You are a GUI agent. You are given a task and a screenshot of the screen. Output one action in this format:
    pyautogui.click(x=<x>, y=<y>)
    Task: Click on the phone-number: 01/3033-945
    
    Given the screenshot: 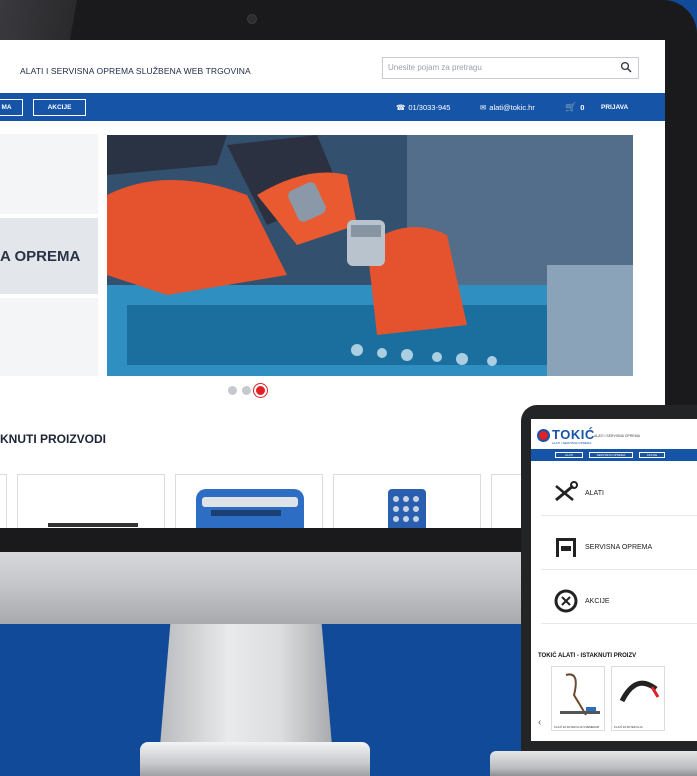 What is the action you would take?
    pyautogui.click(x=429, y=107)
    